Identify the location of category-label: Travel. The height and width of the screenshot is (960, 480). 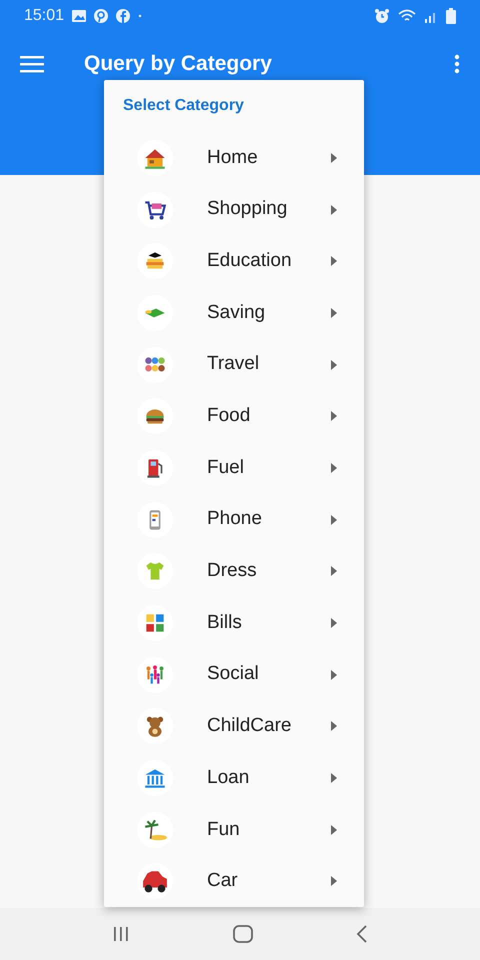
(233, 364).